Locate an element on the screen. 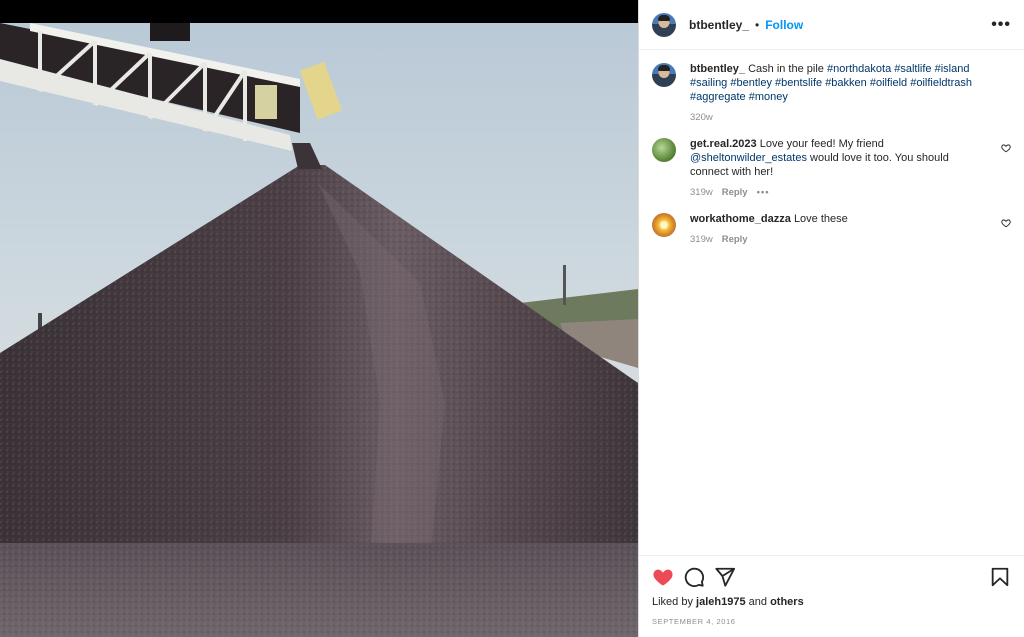 The height and width of the screenshot is (637, 1024). hashtag: #oilfield is located at coordinates (888, 83).